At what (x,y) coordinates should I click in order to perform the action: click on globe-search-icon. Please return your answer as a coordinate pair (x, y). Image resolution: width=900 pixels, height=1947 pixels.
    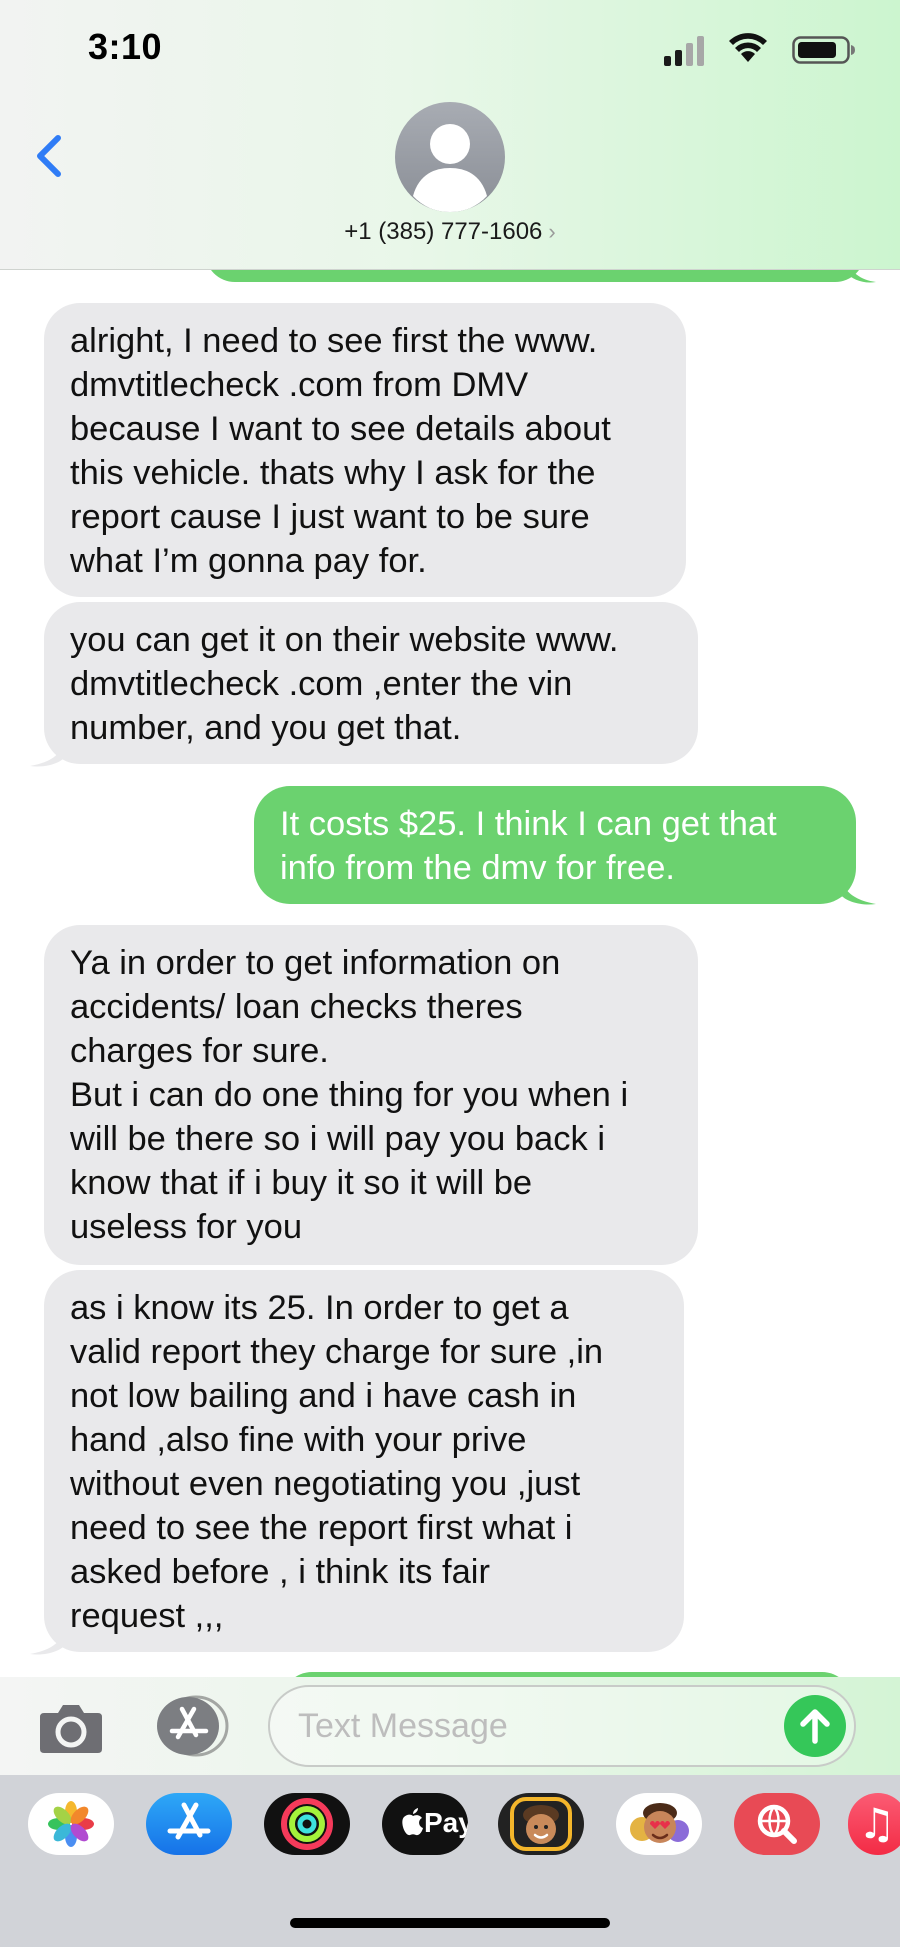
    Looking at the image, I should click on (777, 1824).